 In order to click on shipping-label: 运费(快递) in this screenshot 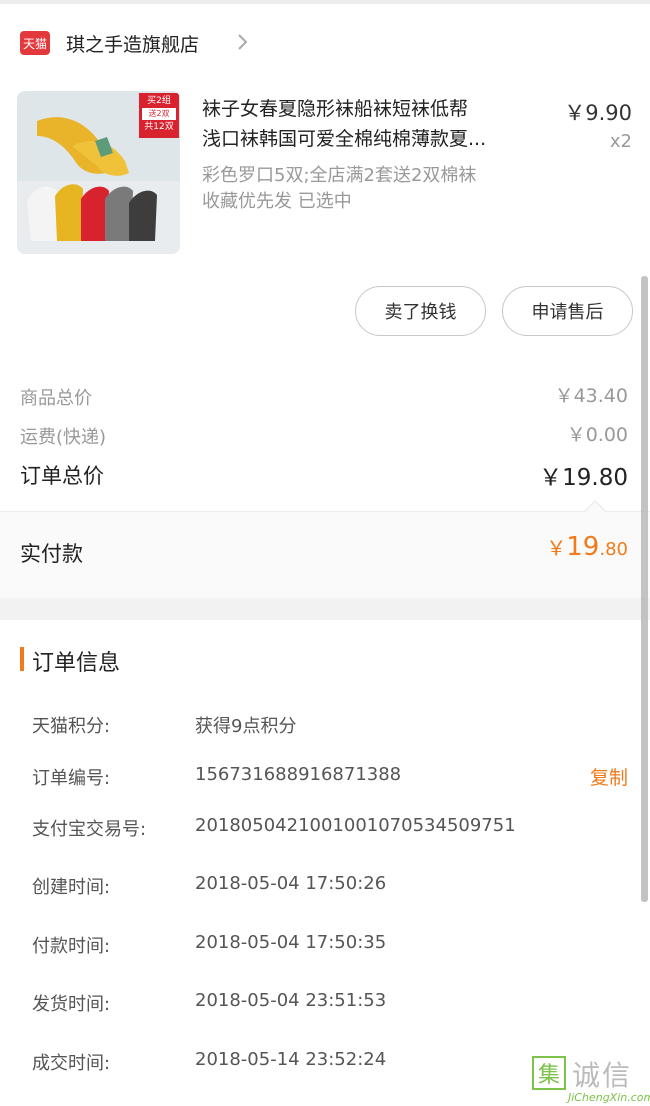, I will do `click(63, 437)`.